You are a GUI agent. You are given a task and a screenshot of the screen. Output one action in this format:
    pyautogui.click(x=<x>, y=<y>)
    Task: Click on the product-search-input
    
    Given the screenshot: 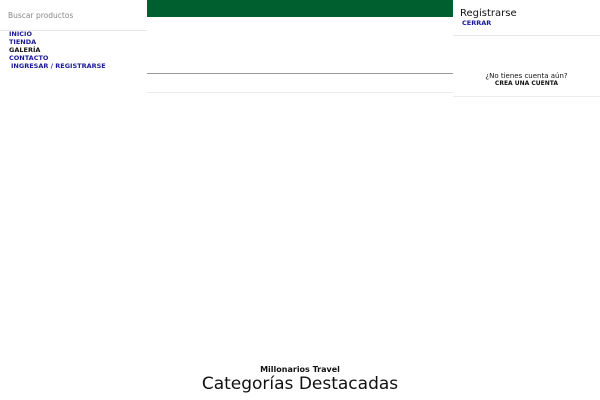 What is the action you would take?
    pyautogui.click(x=74, y=15)
    